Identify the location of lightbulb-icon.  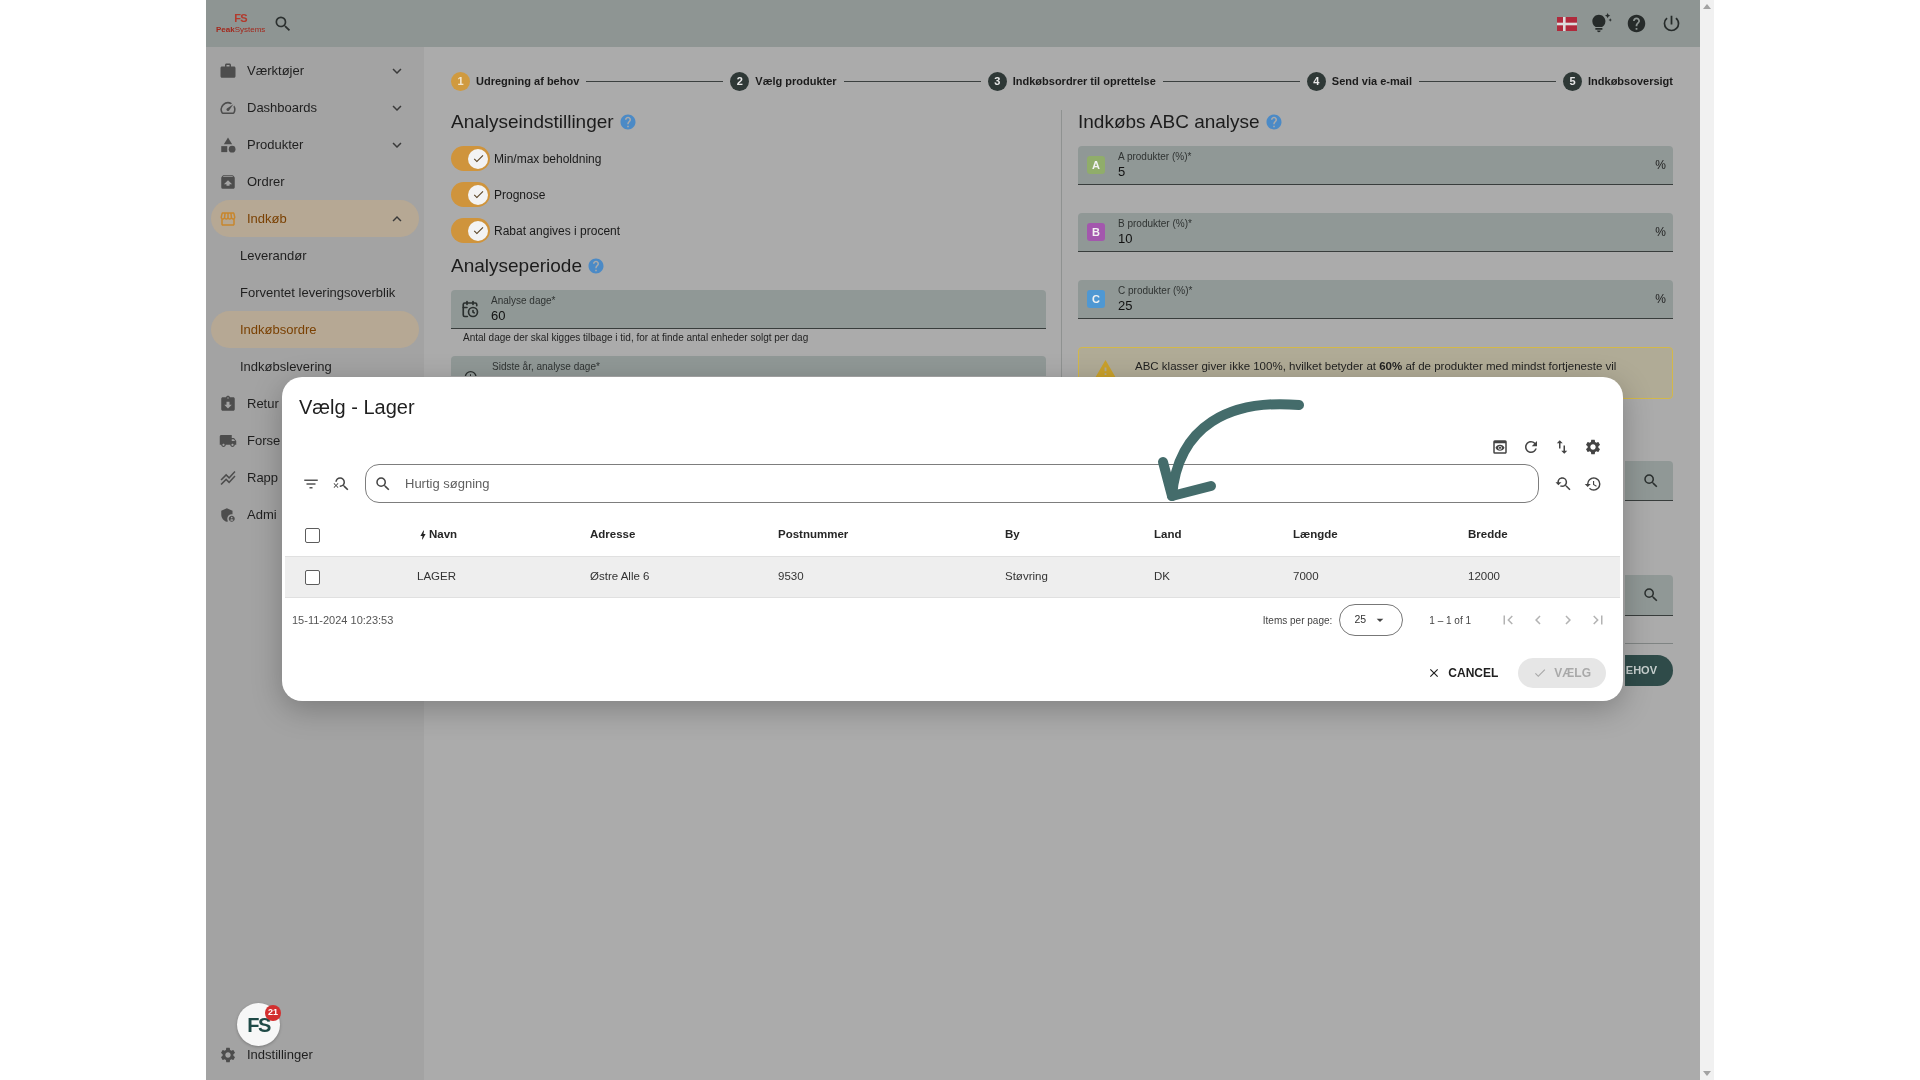
(1601, 23).